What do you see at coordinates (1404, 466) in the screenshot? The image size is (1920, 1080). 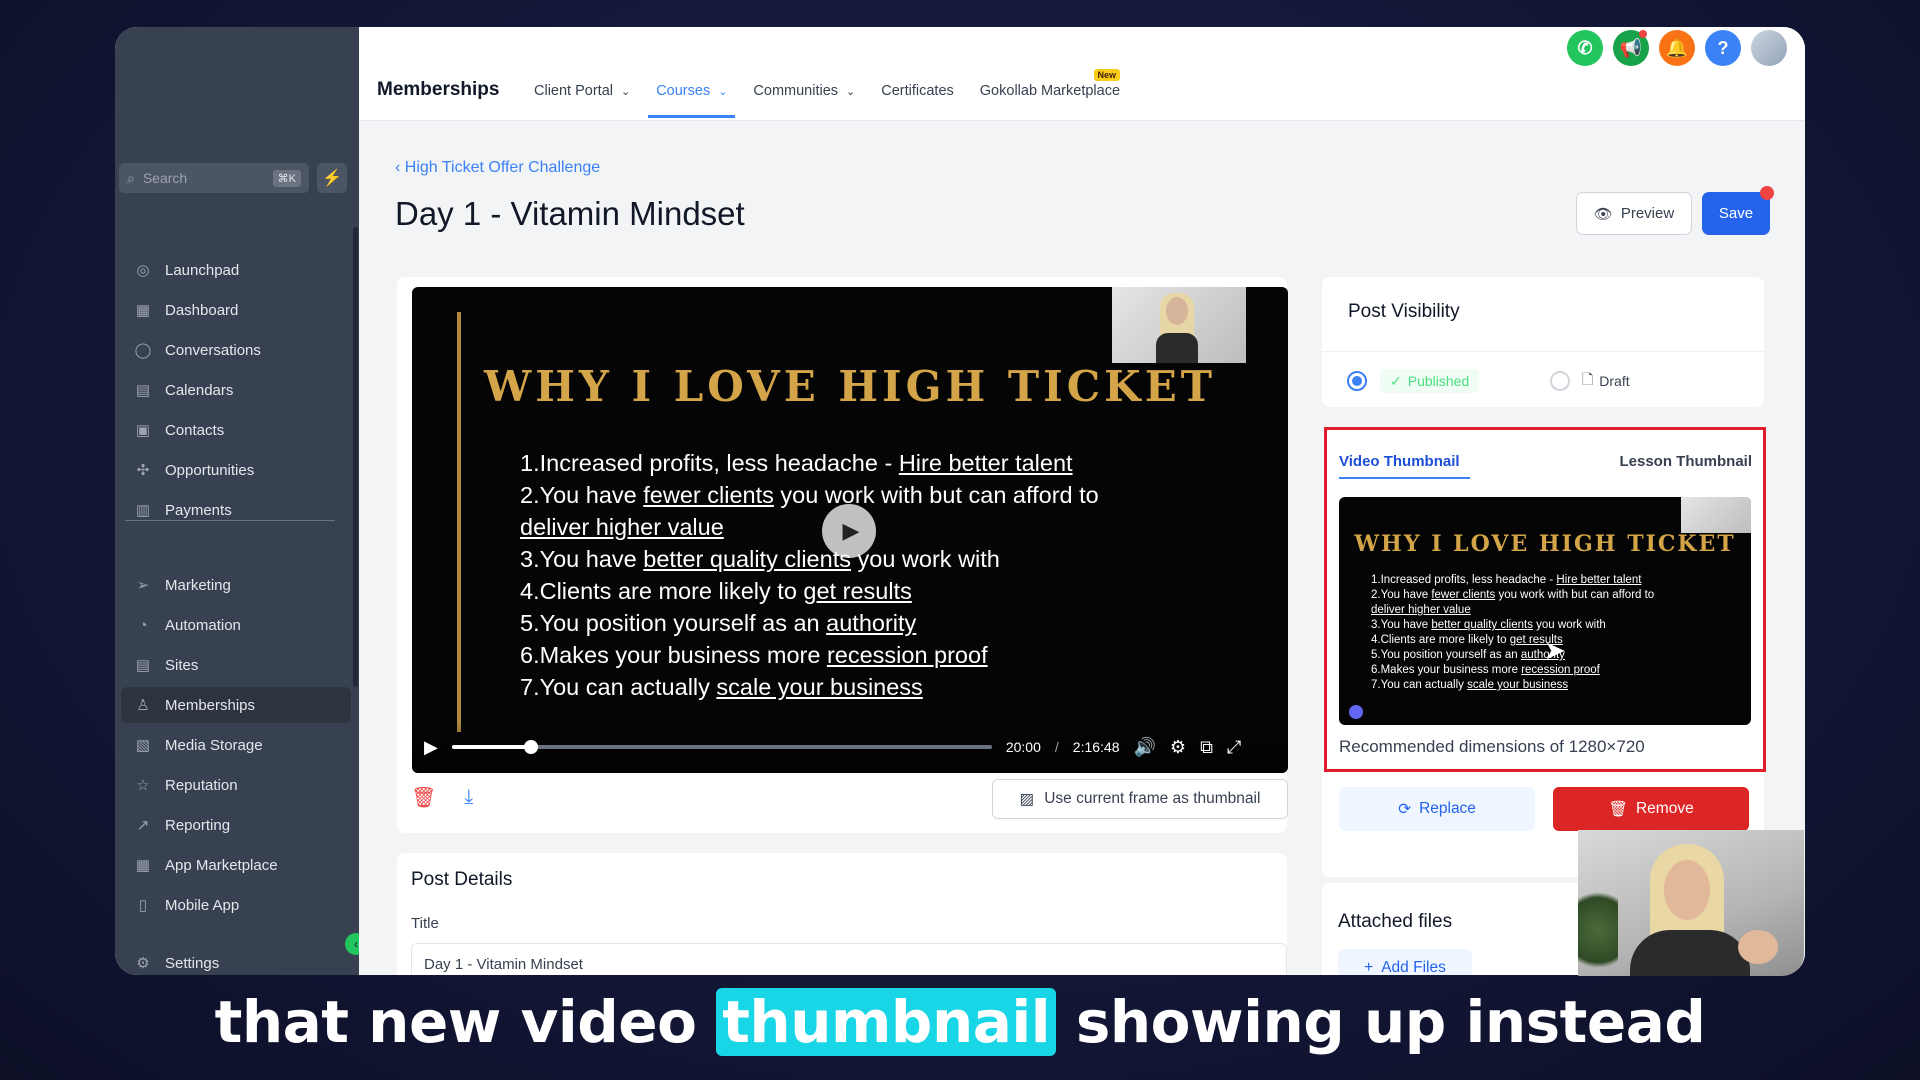 I see `tab-video-thumbnail: Video Thumbnail` at bounding box center [1404, 466].